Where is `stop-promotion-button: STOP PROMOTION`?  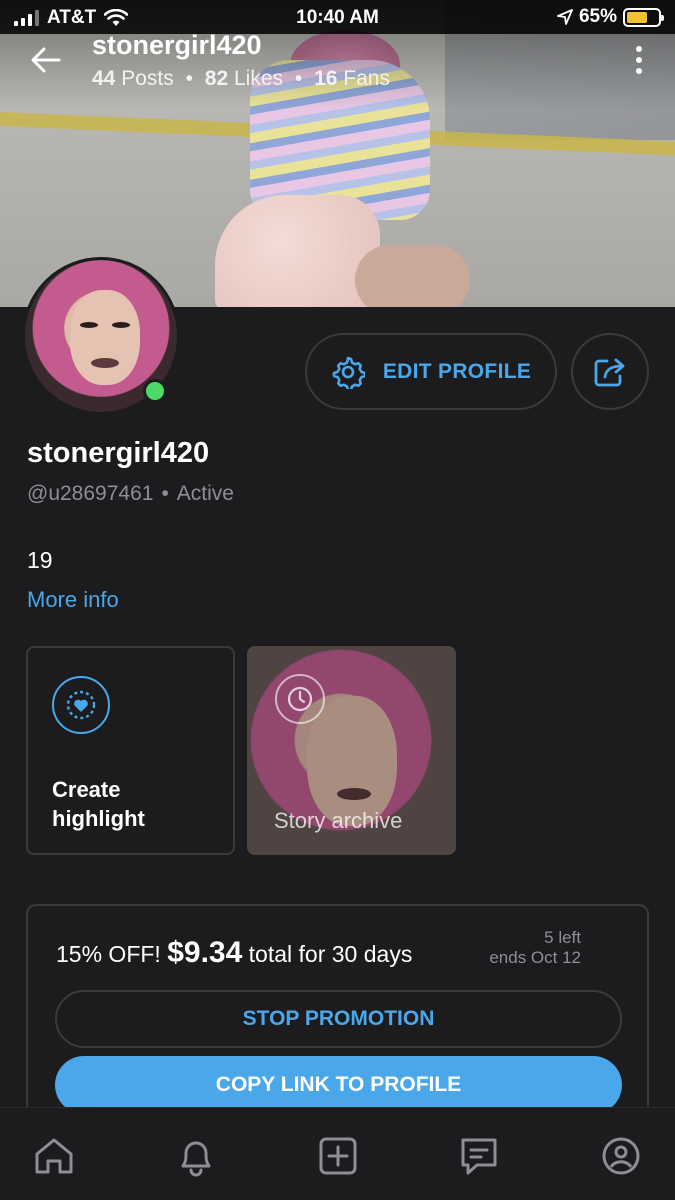
stop-promotion-button: STOP PROMOTION is located at coordinates (338, 1019).